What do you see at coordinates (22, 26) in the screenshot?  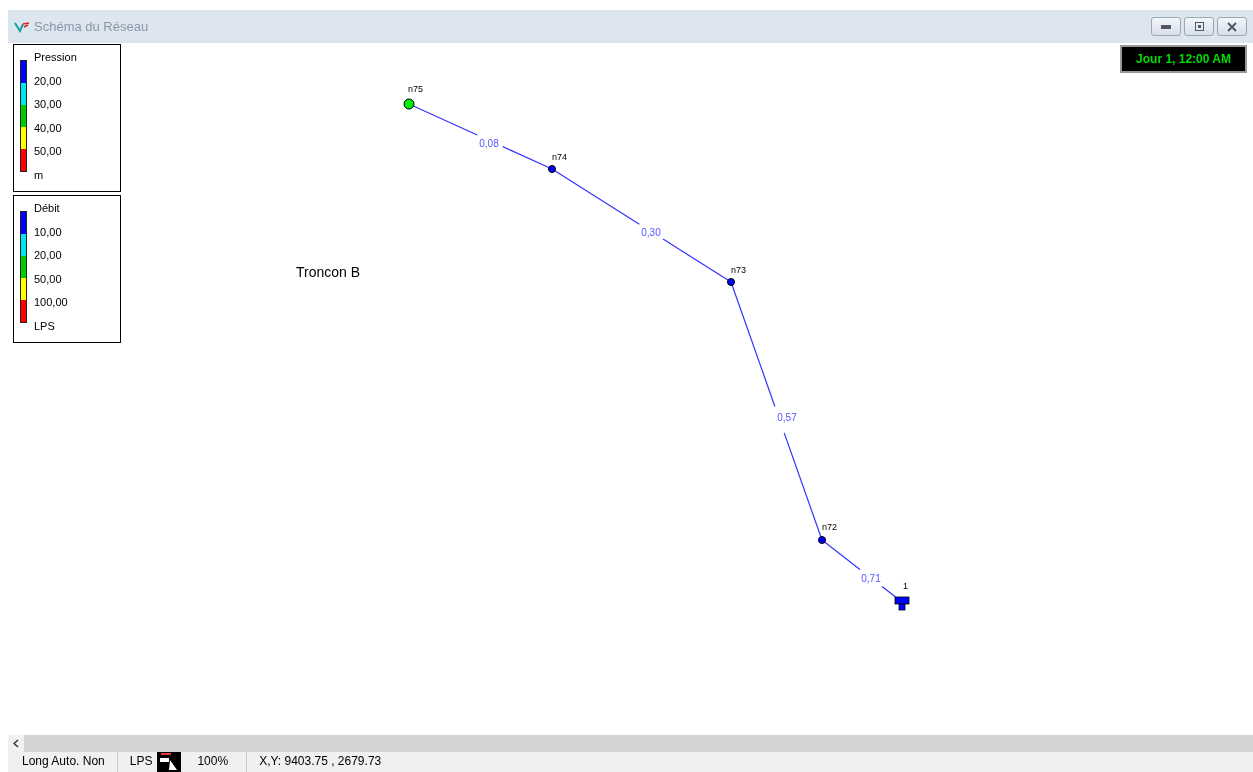 I see `app-logo-icon` at bounding box center [22, 26].